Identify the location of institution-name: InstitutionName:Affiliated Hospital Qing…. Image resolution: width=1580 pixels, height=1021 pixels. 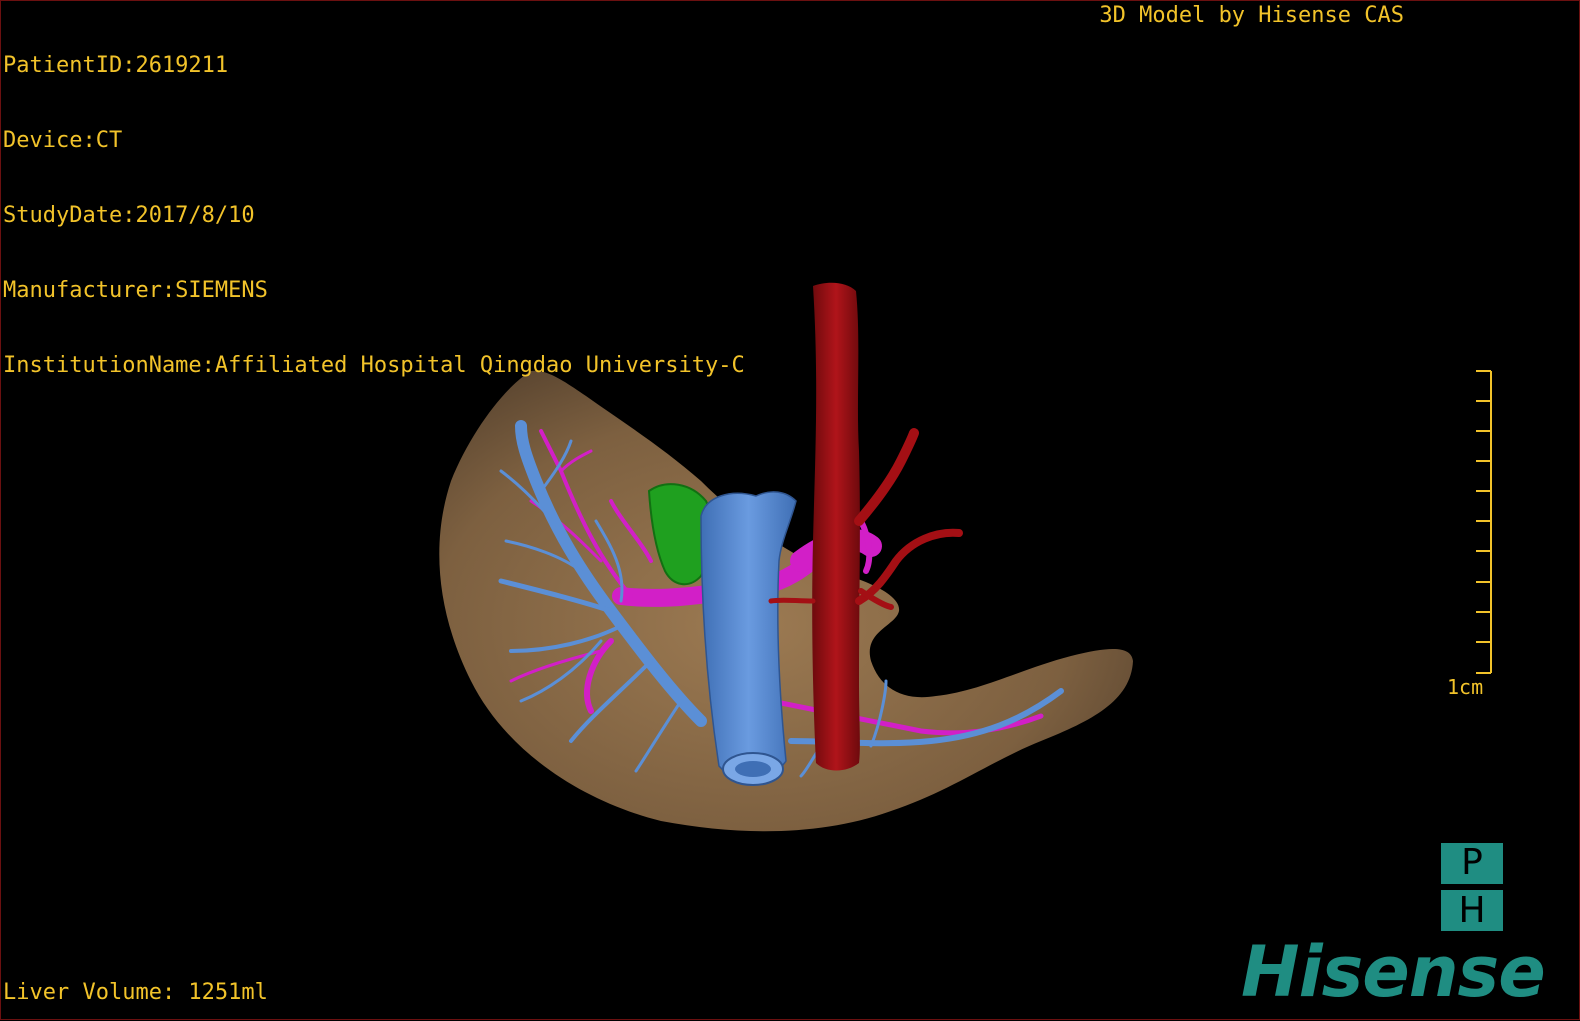
(374, 365).